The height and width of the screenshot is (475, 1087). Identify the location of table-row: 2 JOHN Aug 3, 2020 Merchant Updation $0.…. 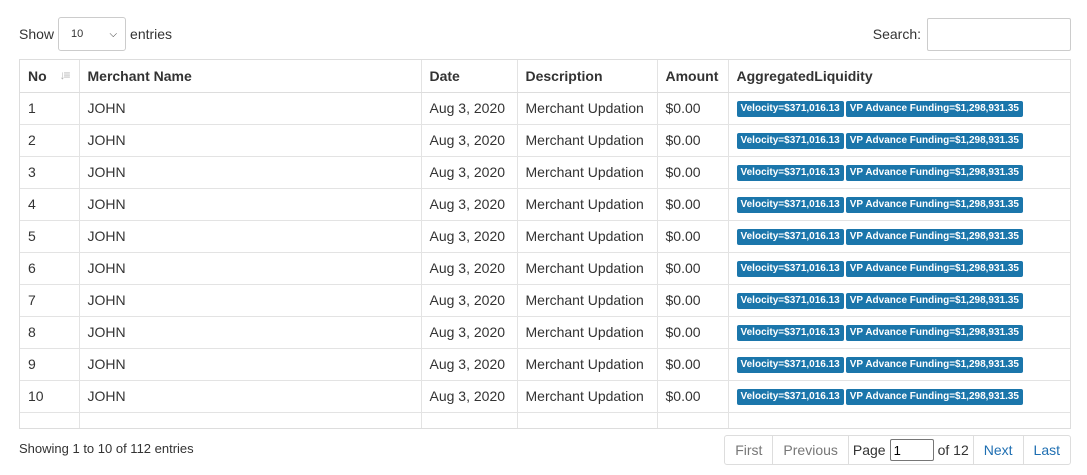
(545, 140).